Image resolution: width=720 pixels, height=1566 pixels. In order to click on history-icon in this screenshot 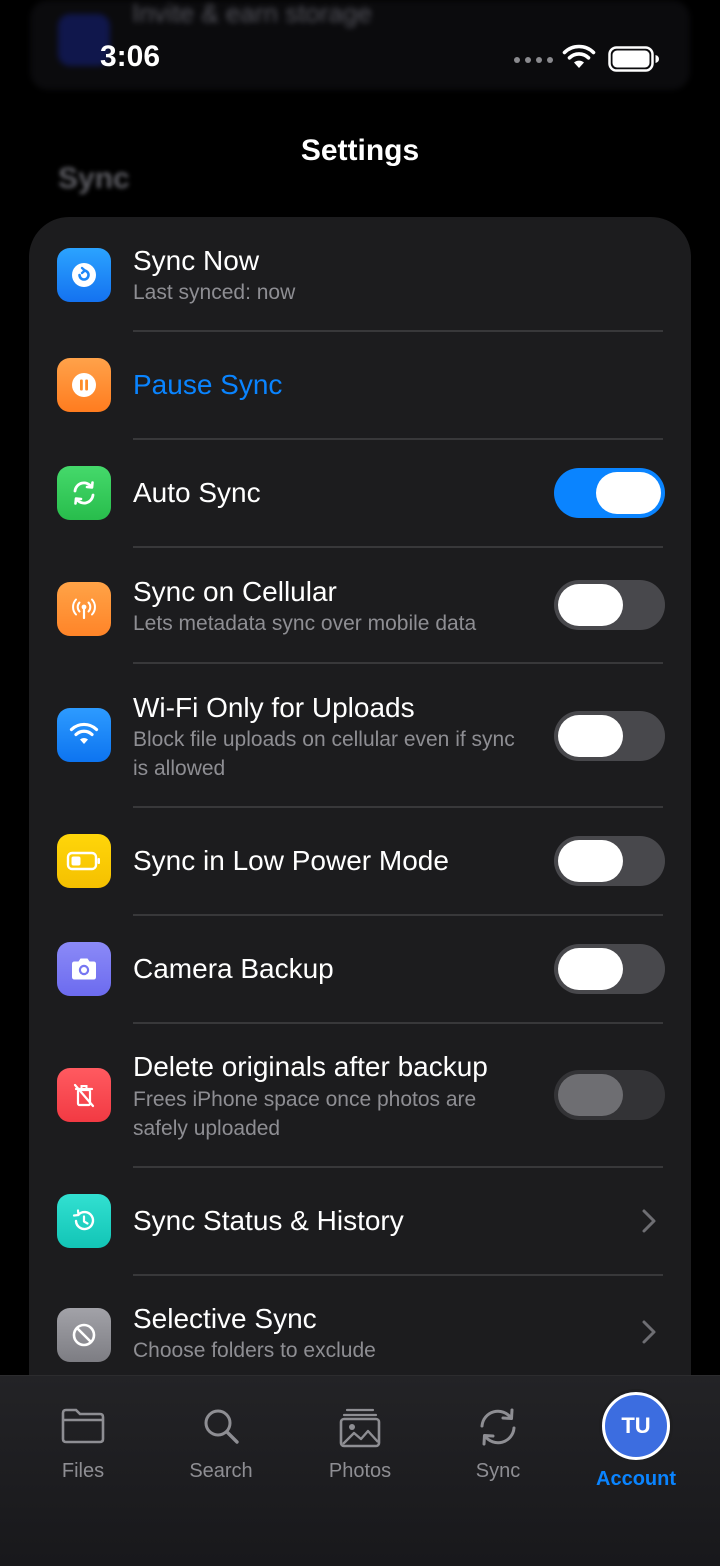, I will do `click(84, 1221)`.